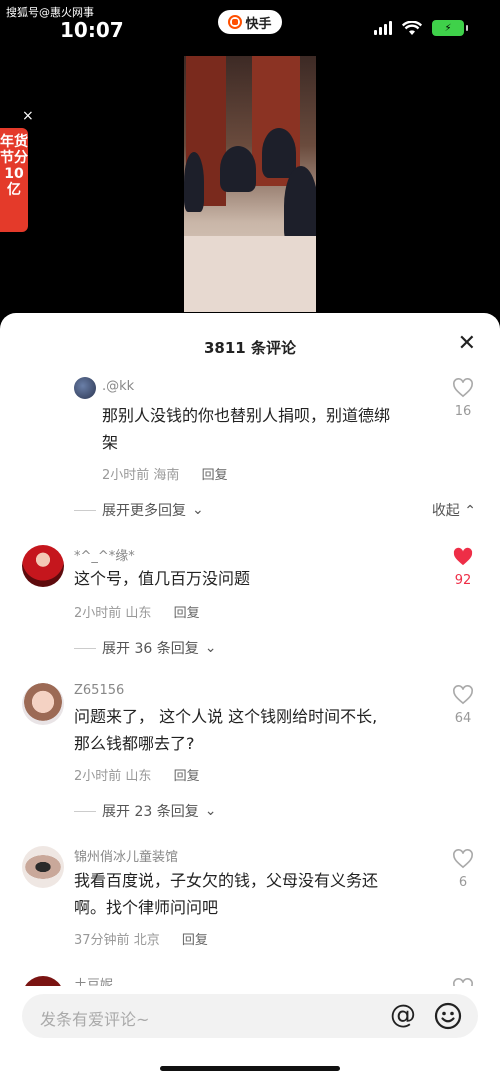  Describe the element at coordinates (144, 511) in the screenshot. I see `expand-replies-label: 展开更多回复` at that location.